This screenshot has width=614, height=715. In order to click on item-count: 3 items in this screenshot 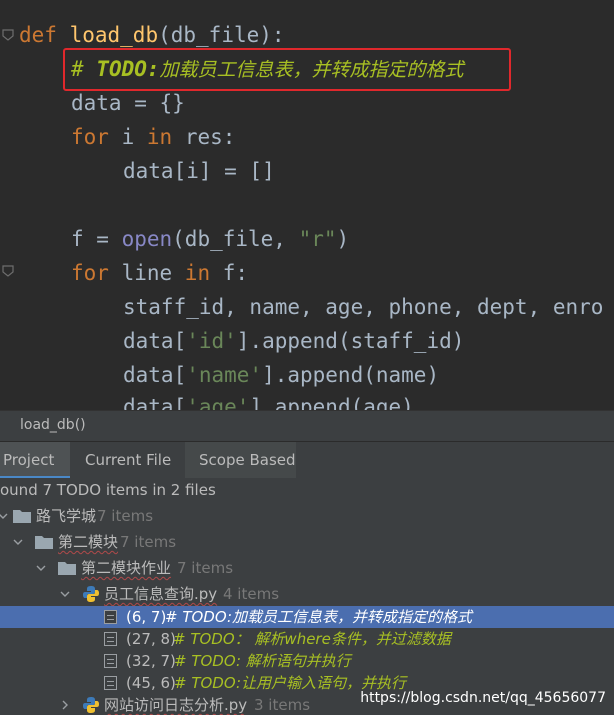, I will do `click(282, 705)`.